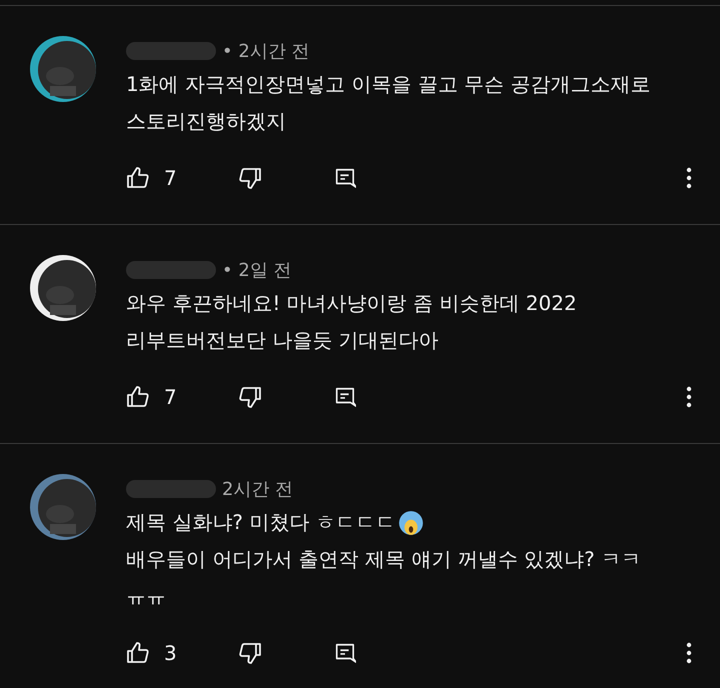 This screenshot has height=688, width=720. I want to click on comment-text: 1화에 자극적인장면넣고 이목을 끌고 무슨 공감개그소재로, so click(388, 84).